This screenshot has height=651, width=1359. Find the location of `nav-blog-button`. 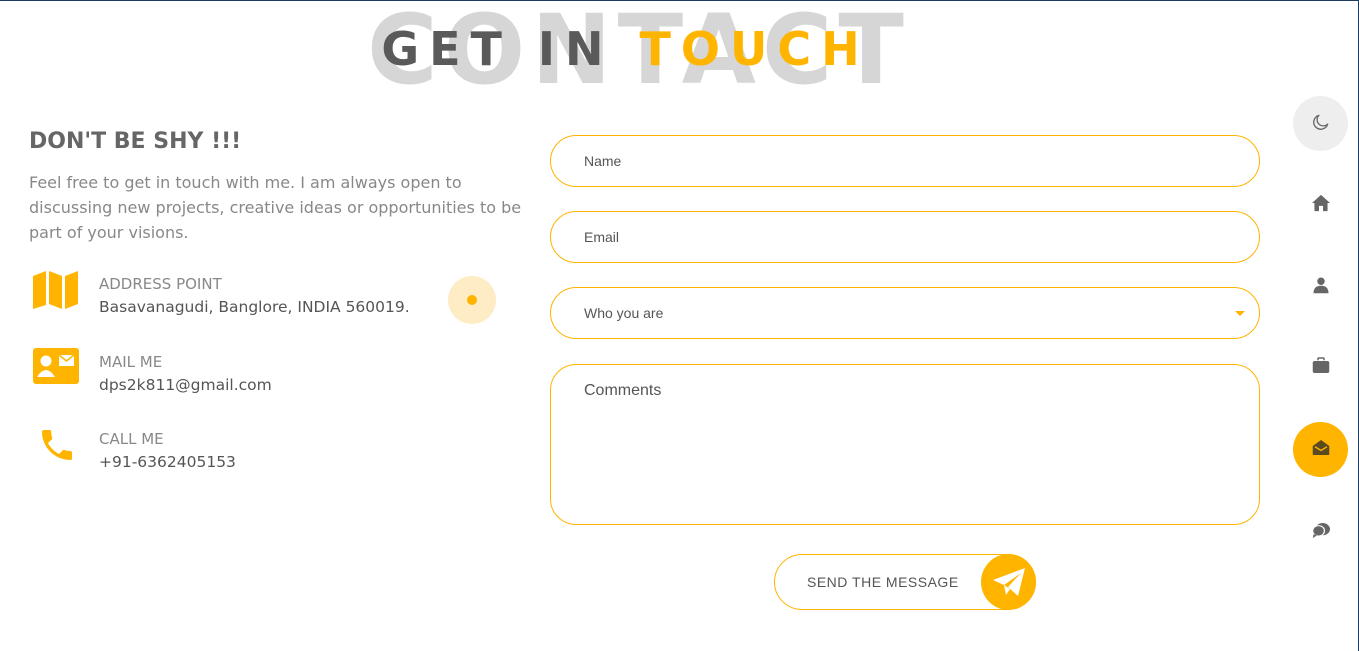

nav-blog-button is located at coordinates (1320, 531).